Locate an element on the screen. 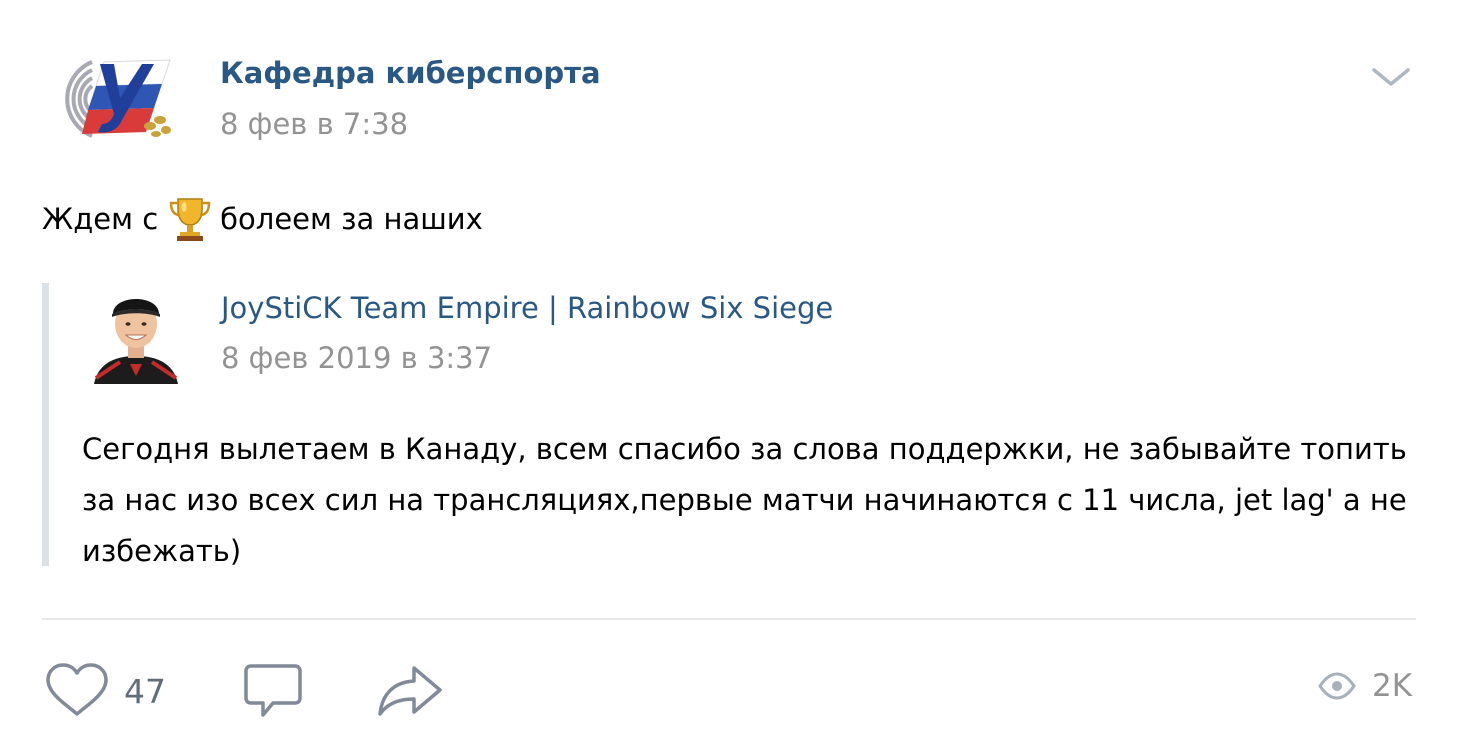 The height and width of the screenshot is (745, 1460). repost-author-avatar is located at coordinates (136, 335).